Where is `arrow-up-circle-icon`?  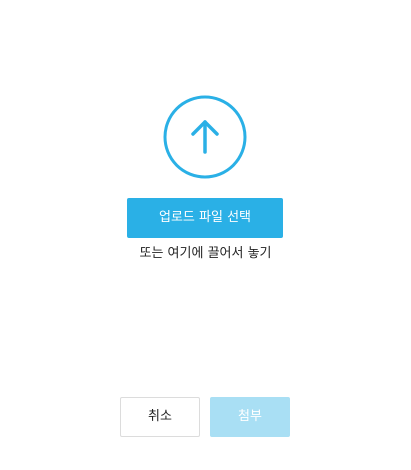 arrow-up-circle-icon is located at coordinates (205, 137).